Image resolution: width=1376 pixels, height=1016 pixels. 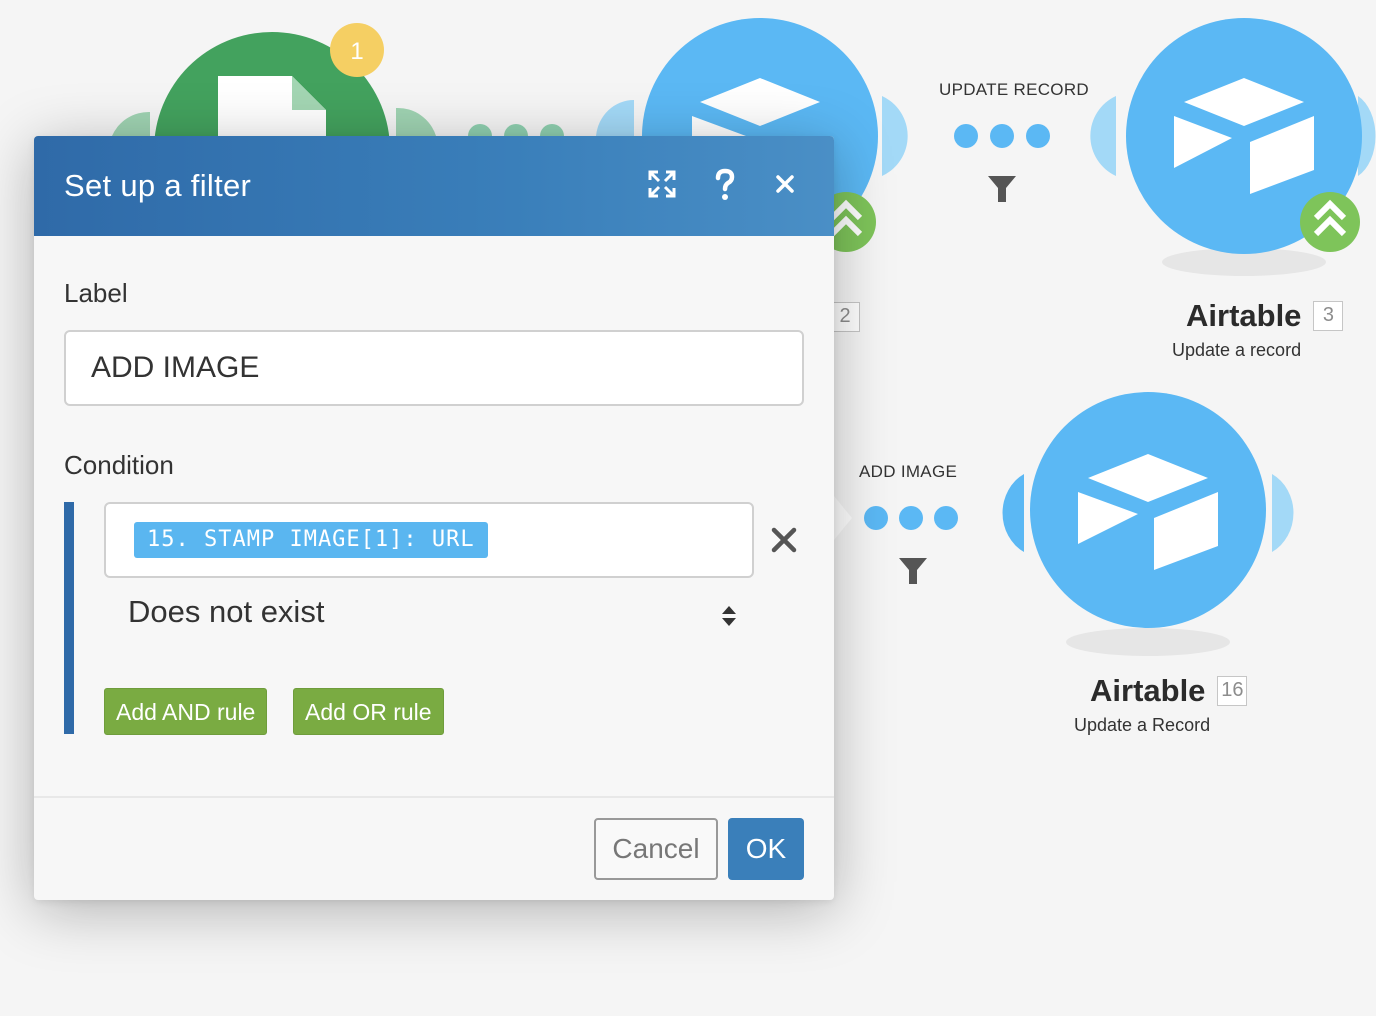 I want to click on label-caption: Label, so click(x=96, y=293).